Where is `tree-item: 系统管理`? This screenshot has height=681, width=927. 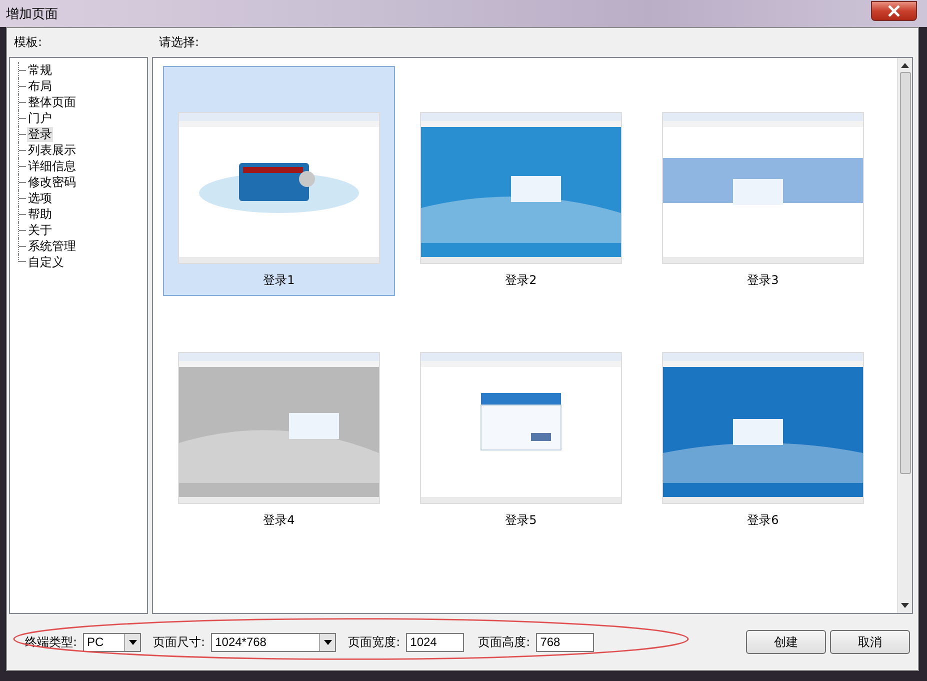
tree-item: 系统管理 is located at coordinates (52, 246).